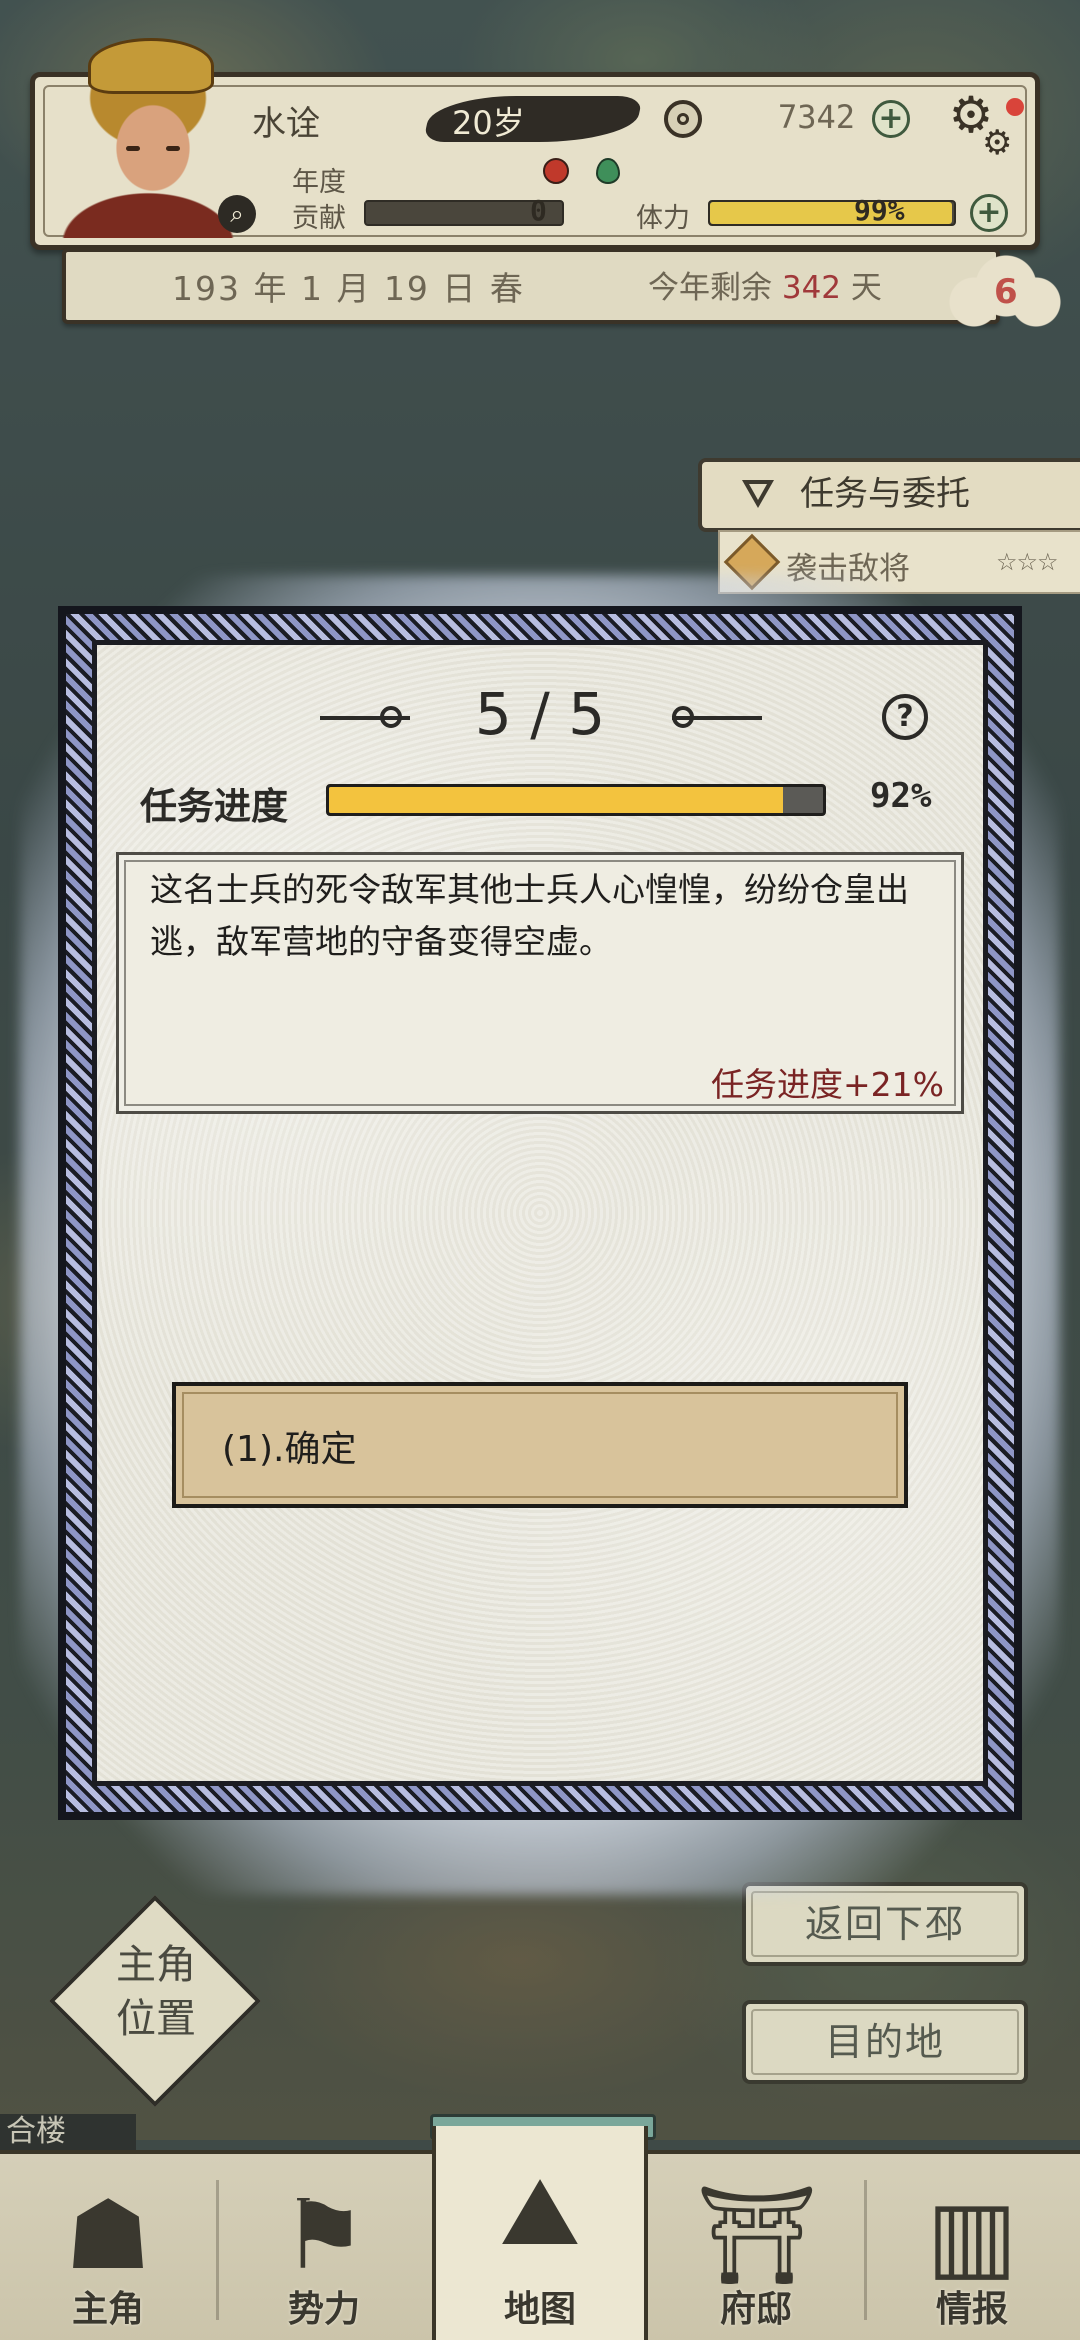  Describe the element at coordinates (663, 218) in the screenshot. I see `stamina-label: 体力` at that location.